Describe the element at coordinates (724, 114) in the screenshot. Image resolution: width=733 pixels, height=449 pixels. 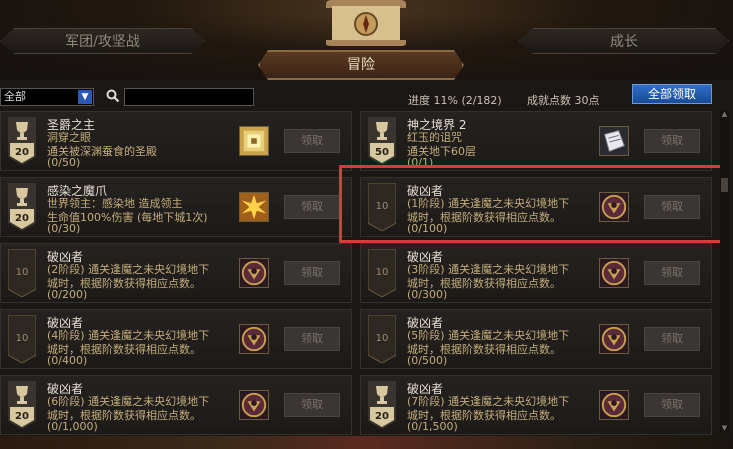
I see `scroll-up-icon: ▲` at that location.